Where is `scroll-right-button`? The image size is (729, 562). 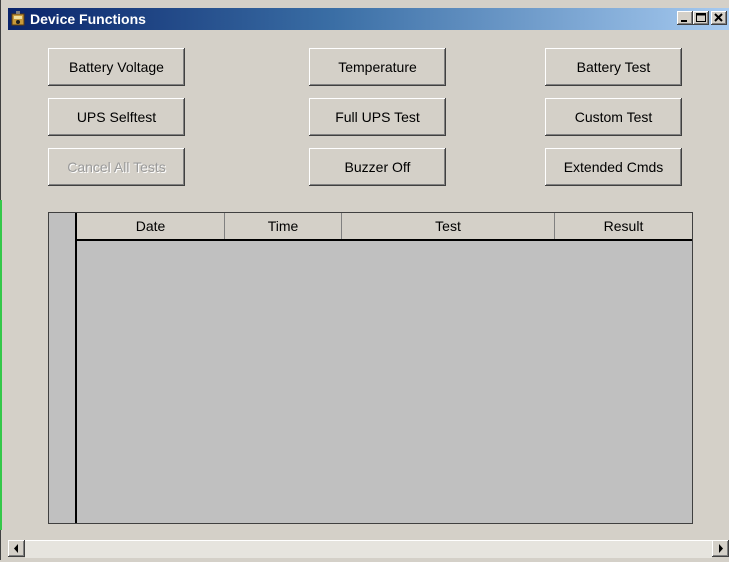
scroll-right-button is located at coordinates (720, 548).